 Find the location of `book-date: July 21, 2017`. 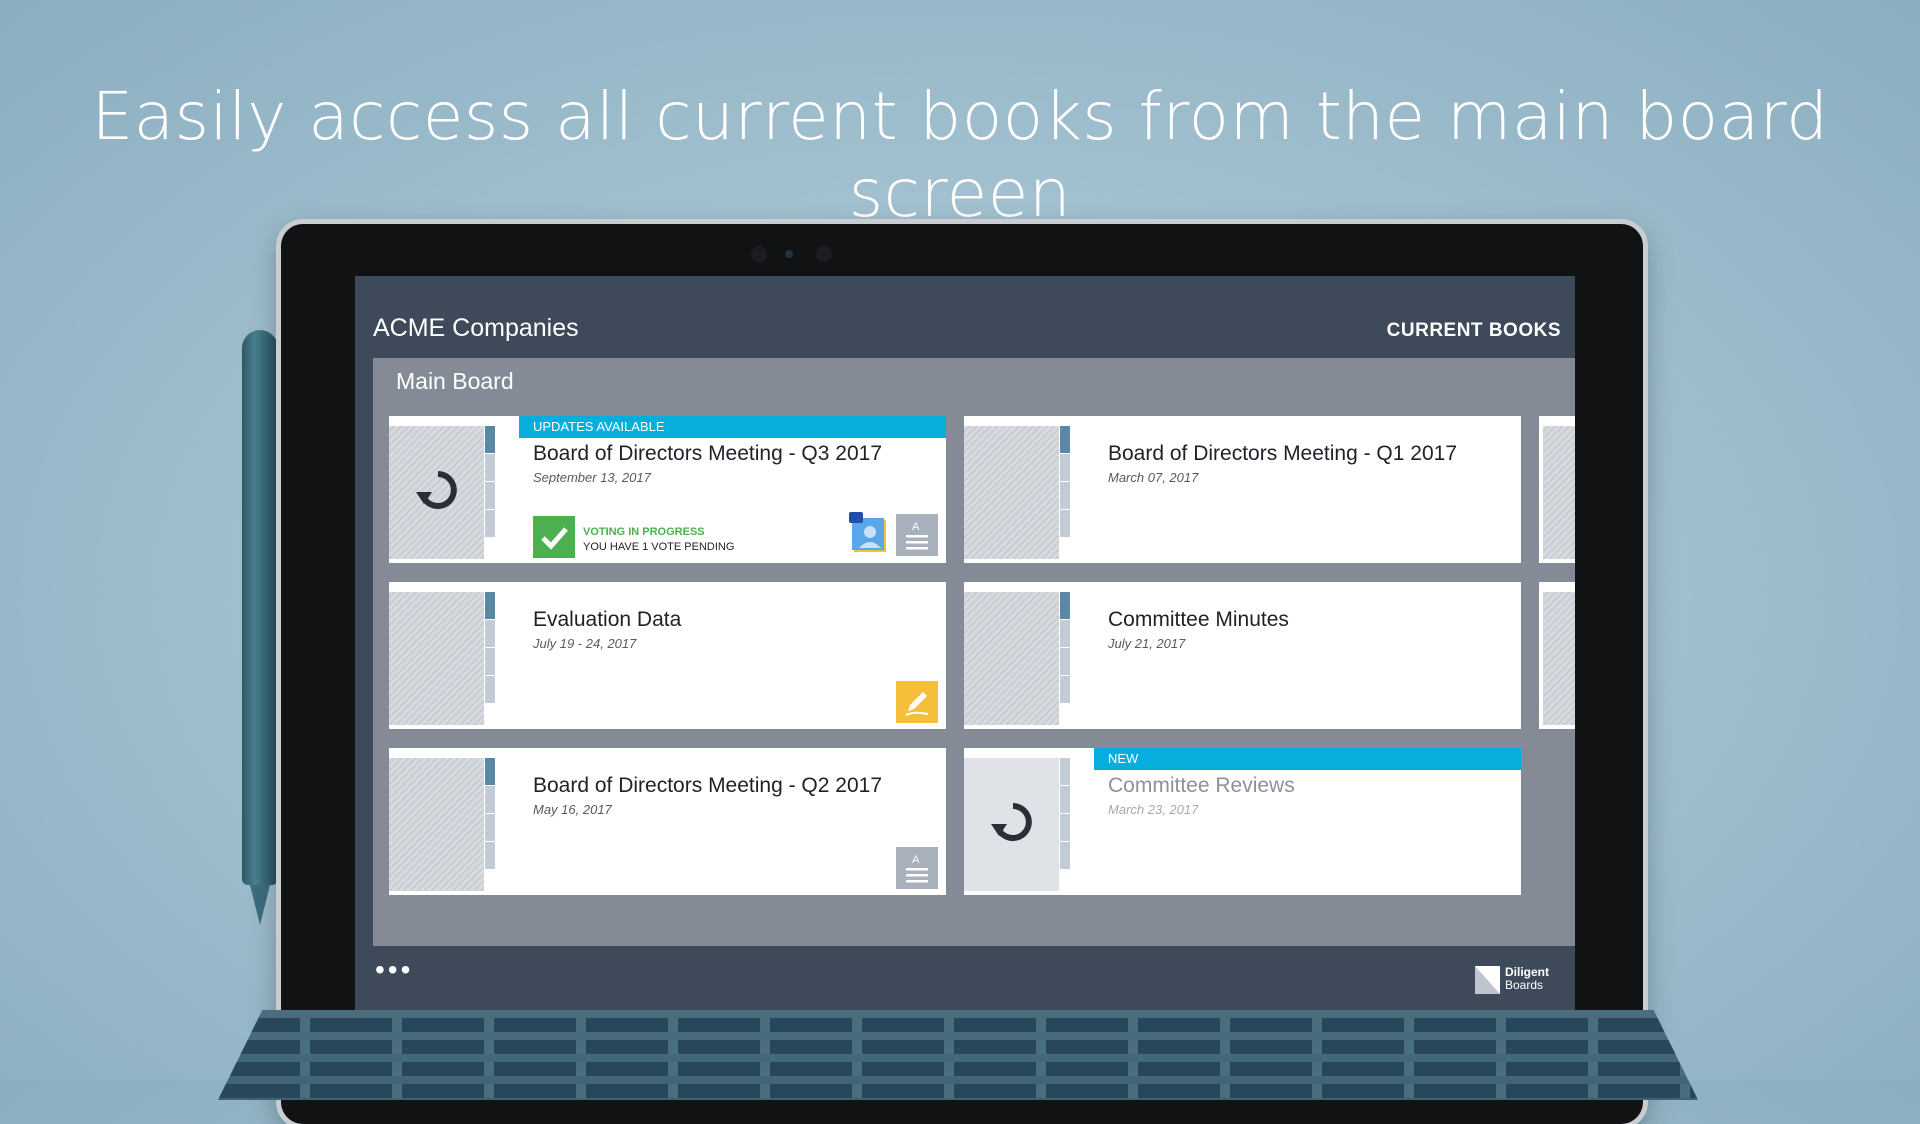

book-date: July 21, 2017 is located at coordinates (1147, 643).